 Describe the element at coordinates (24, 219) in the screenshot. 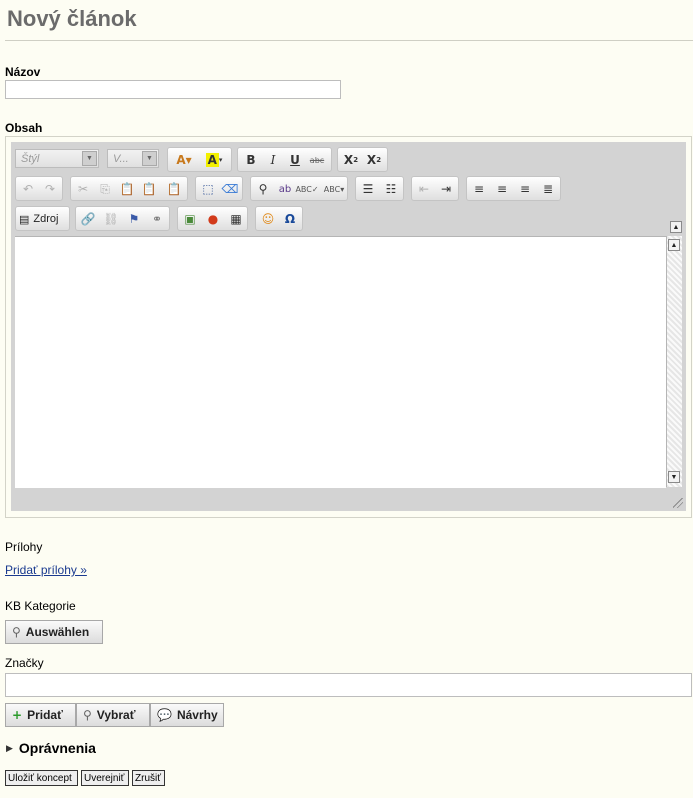

I see `source-icon: ▤` at that location.